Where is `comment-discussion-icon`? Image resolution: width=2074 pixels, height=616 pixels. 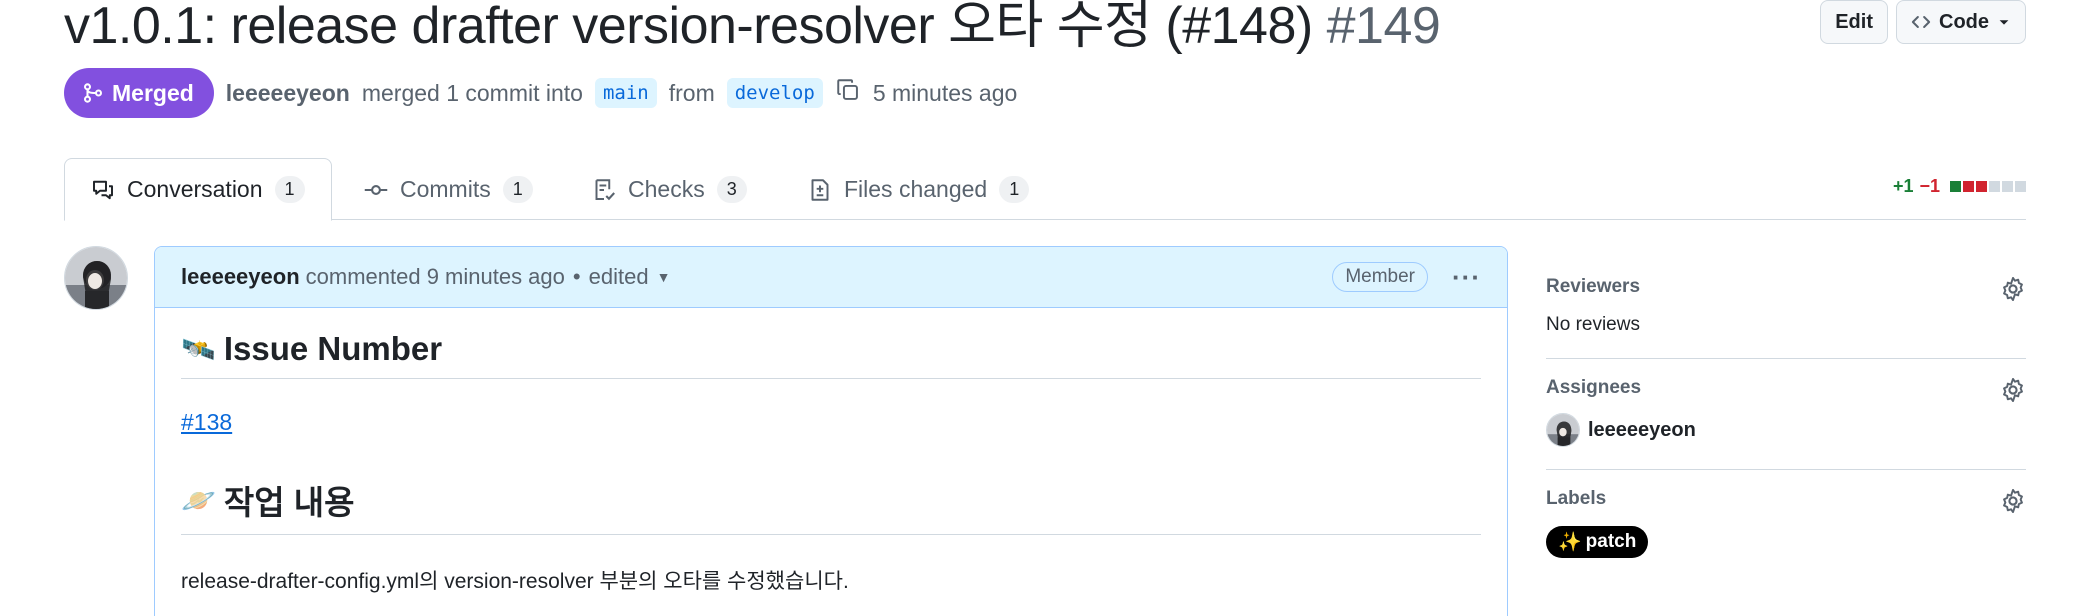 comment-discussion-icon is located at coordinates (103, 189).